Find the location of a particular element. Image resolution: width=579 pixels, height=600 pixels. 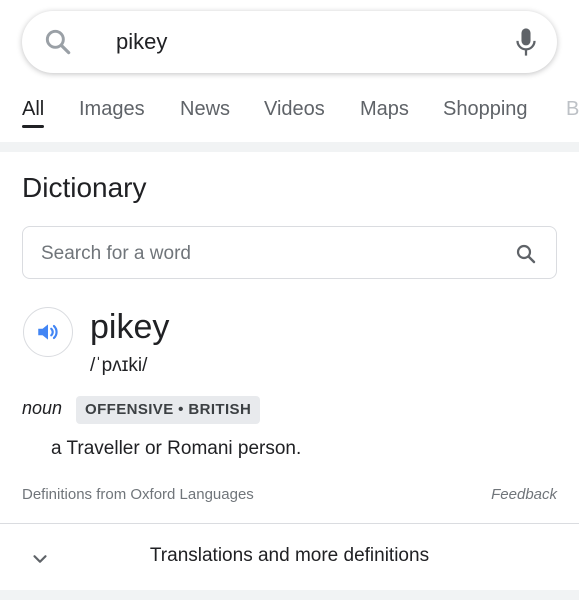

tab-maps: Maps is located at coordinates (384, 114).